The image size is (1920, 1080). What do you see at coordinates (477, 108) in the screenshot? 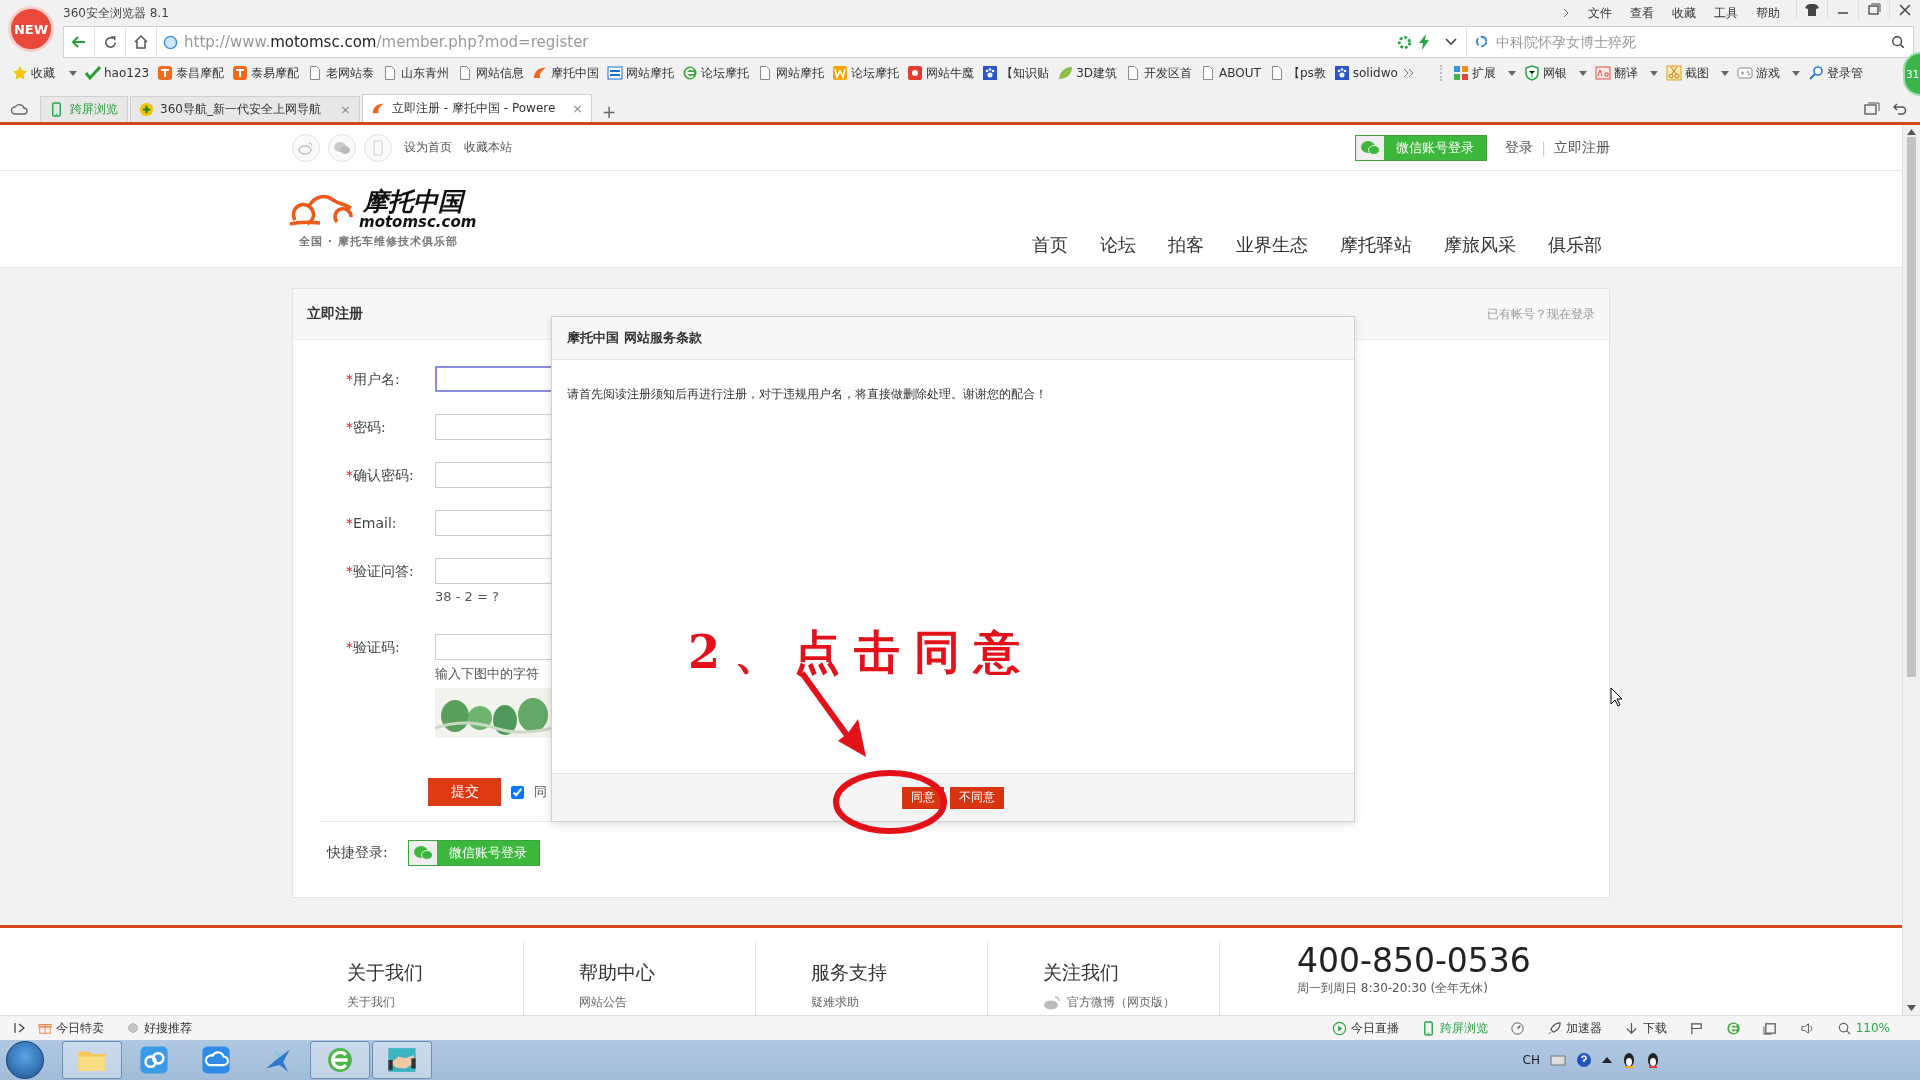
I see `browser-tab: 立即注册 - 摩托中国 - Powere ×` at bounding box center [477, 108].